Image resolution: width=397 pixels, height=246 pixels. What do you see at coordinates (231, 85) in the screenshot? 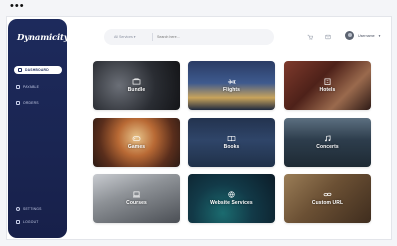
I see `category-card-flights: Flights` at bounding box center [231, 85].